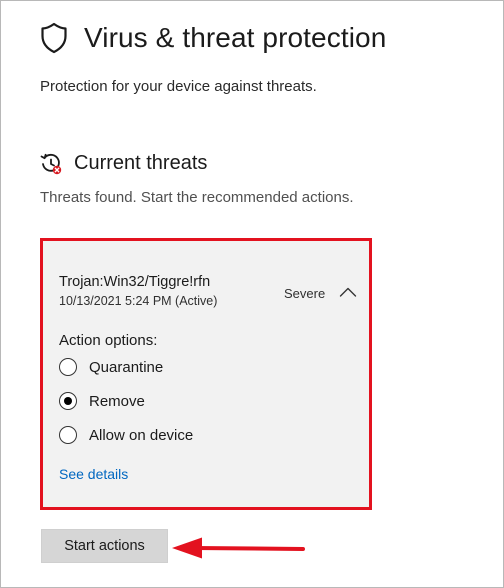 The height and width of the screenshot is (588, 504). What do you see at coordinates (348, 292) in the screenshot?
I see `chevron-up-icon` at bounding box center [348, 292].